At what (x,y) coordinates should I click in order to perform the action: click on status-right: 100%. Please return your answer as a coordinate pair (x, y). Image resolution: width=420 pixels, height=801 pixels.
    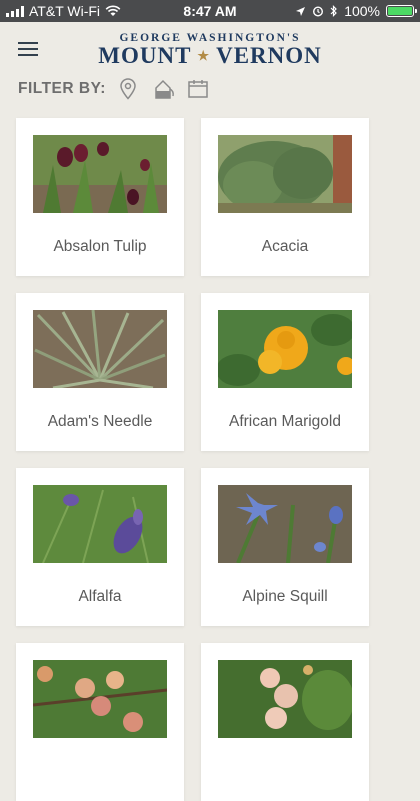
    Looking at the image, I should click on (356, 11).